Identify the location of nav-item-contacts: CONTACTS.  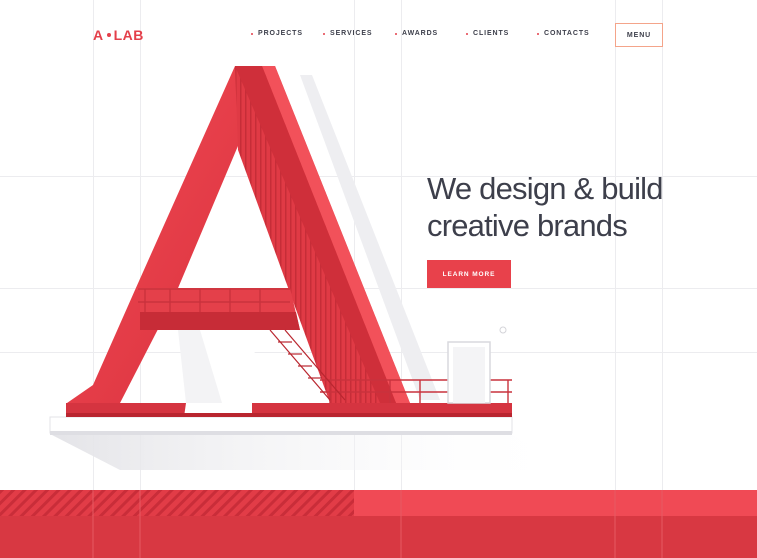
(563, 33).